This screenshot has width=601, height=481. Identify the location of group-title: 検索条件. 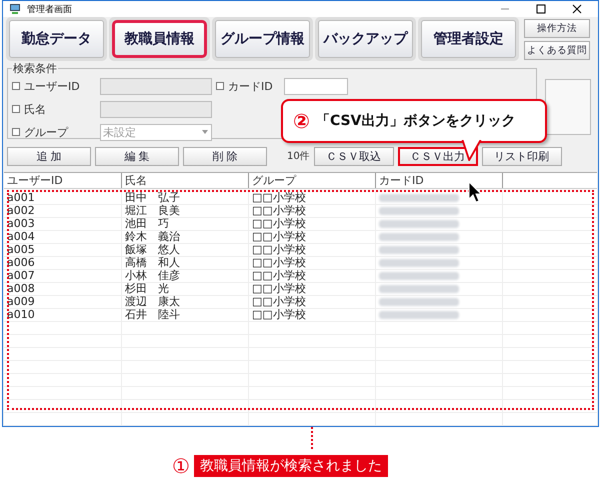
(35, 68).